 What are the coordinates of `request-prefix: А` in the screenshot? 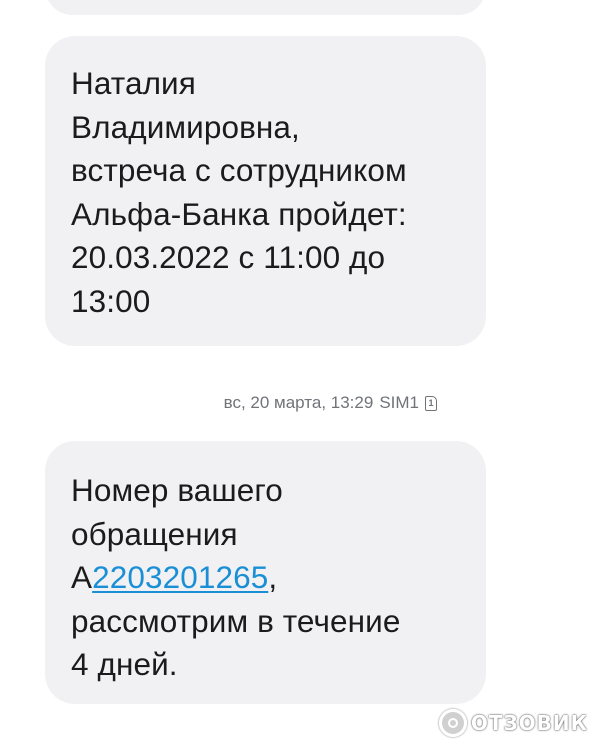 It's located at (82, 577).